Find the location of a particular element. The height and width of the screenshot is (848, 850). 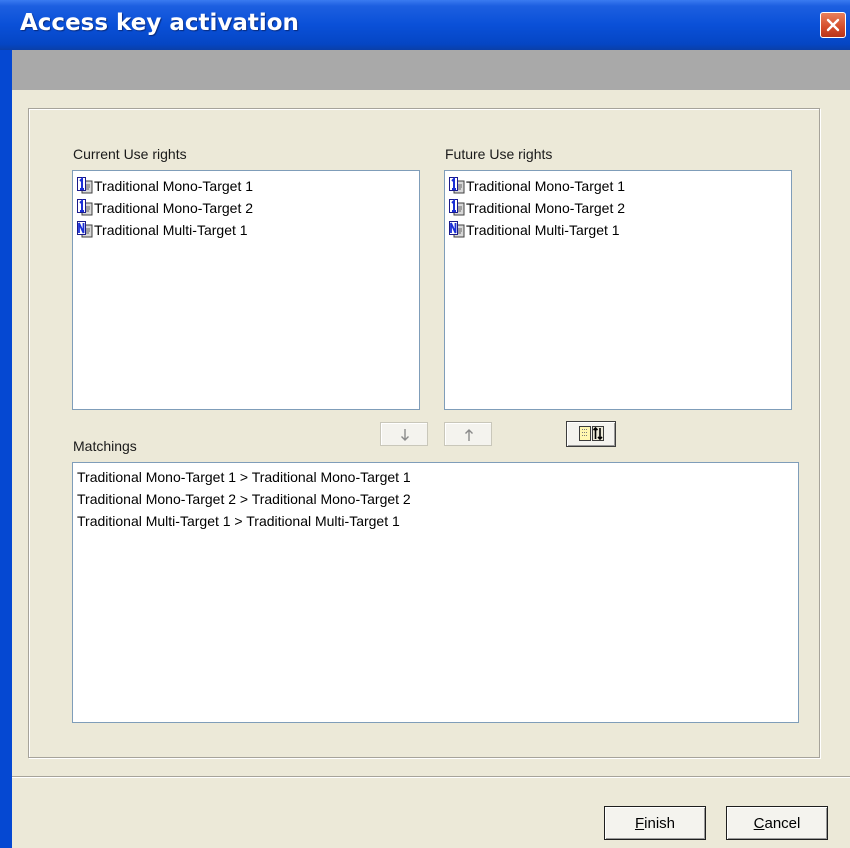

window-left-border is located at coordinates (6, 449).